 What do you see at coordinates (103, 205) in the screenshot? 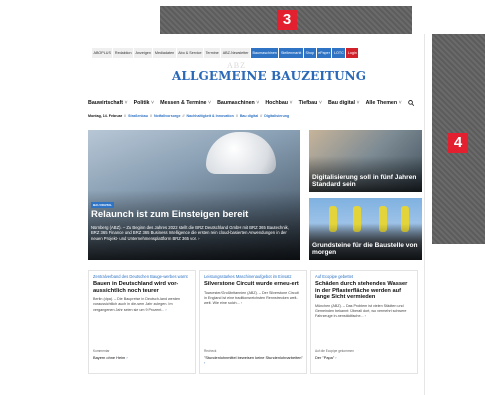
I see `hero-category-tag: BAU DIGITAL` at bounding box center [103, 205].